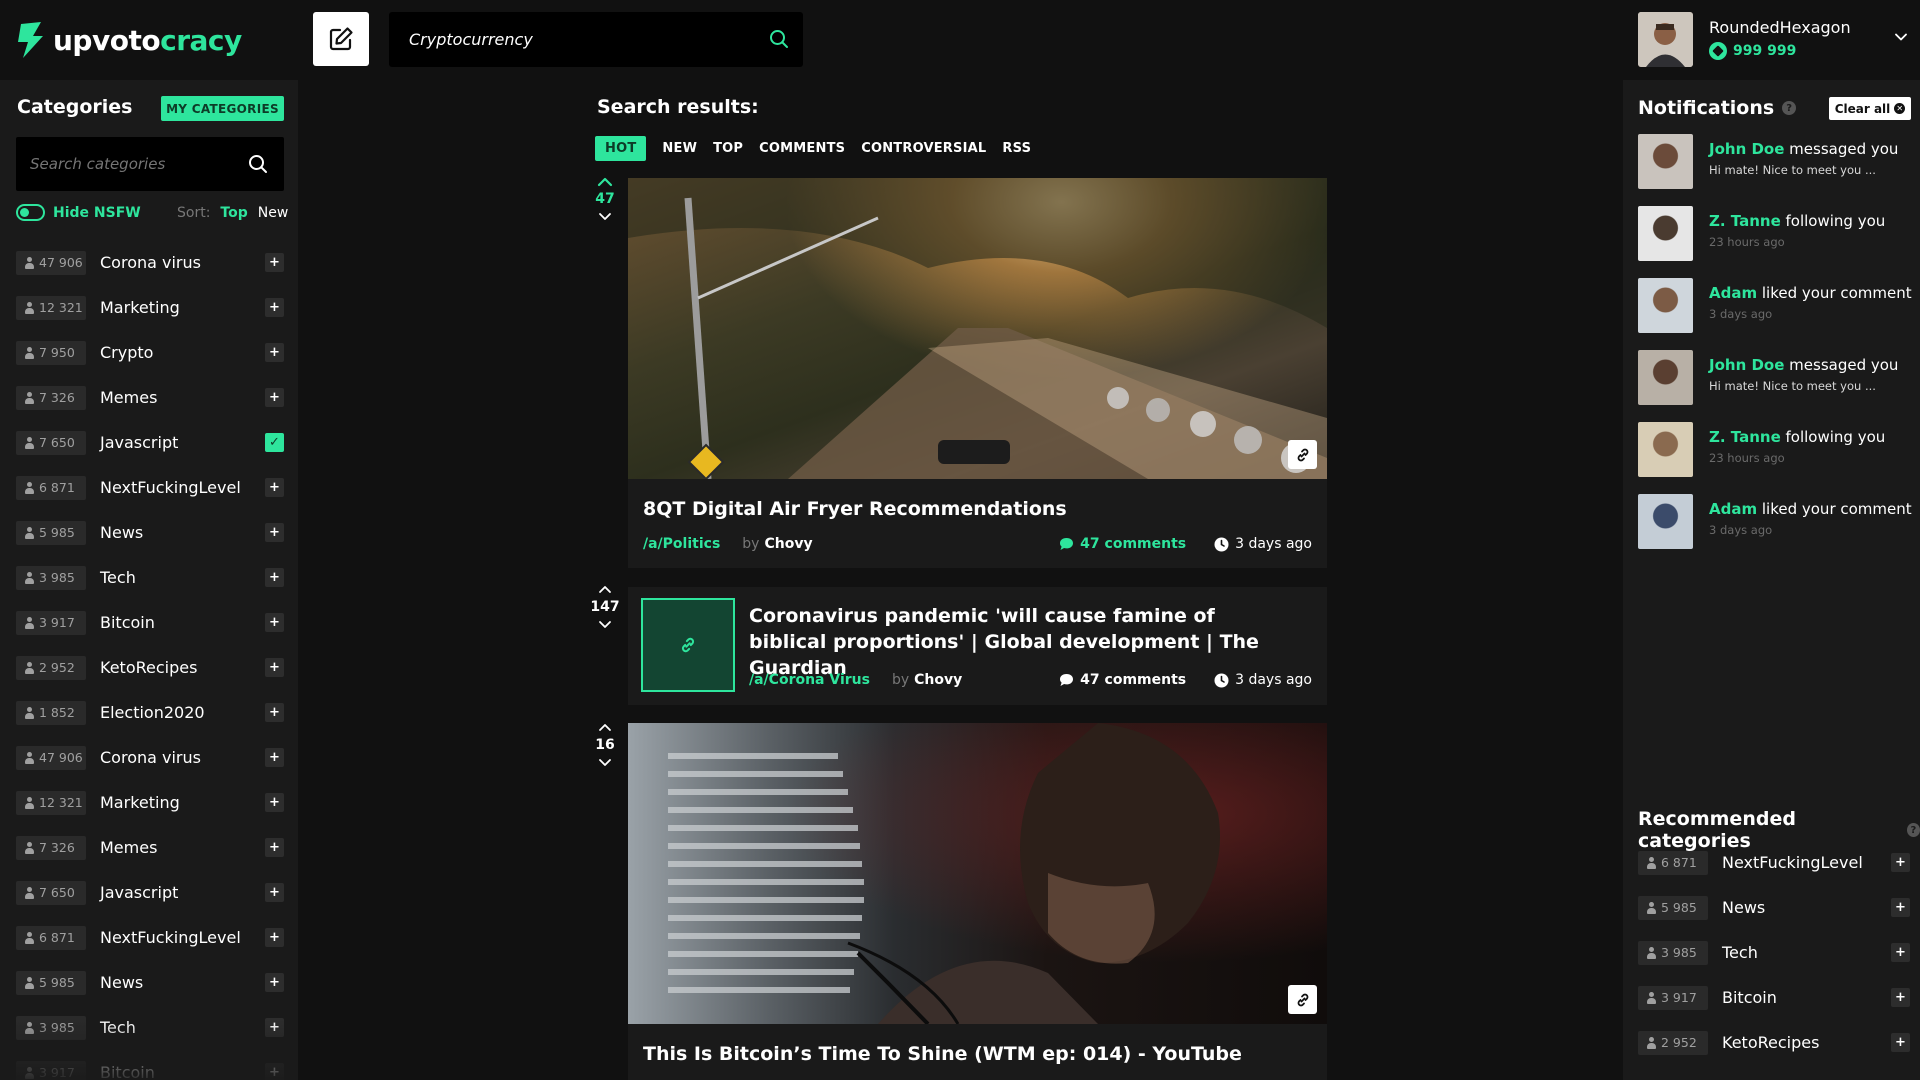 The height and width of the screenshot is (1080, 1920). What do you see at coordinates (233, 213) in the screenshot?
I see `sort-top: Top` at bounding box center [233, 213].